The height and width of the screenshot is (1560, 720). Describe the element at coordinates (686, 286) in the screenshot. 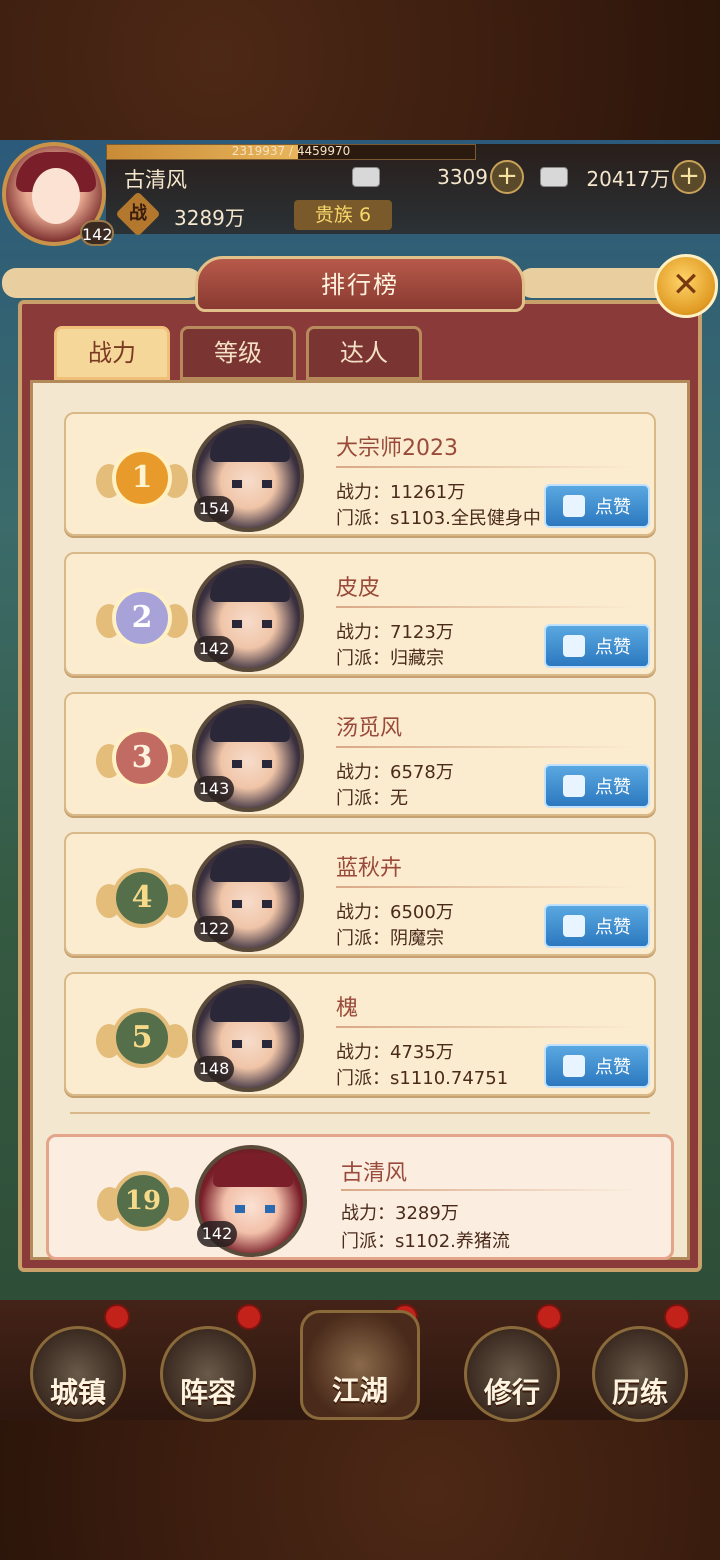

I see `close-button: ✕` at that location.